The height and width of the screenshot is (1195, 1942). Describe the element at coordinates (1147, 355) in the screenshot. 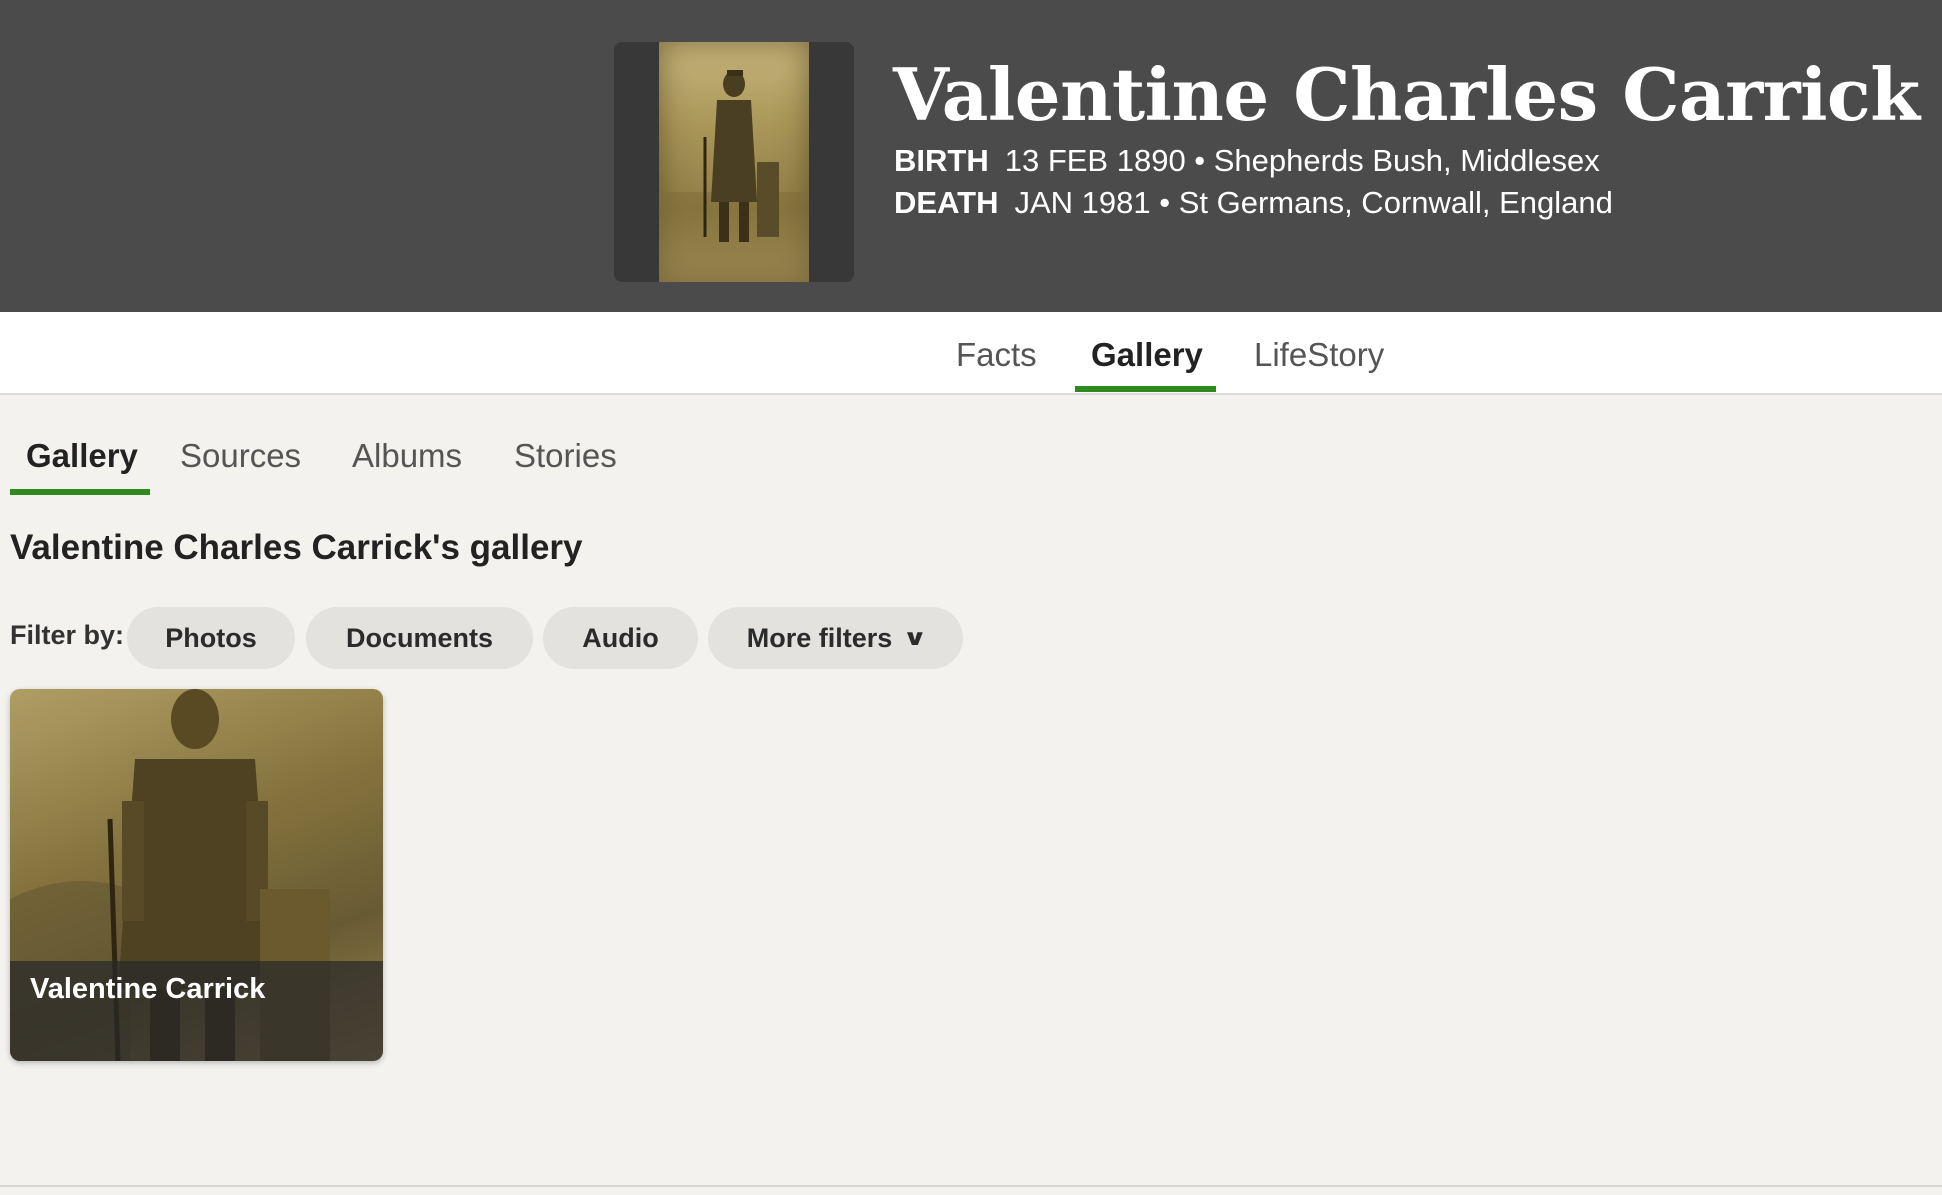

I see `tab-gallery: Gallery` at that location.